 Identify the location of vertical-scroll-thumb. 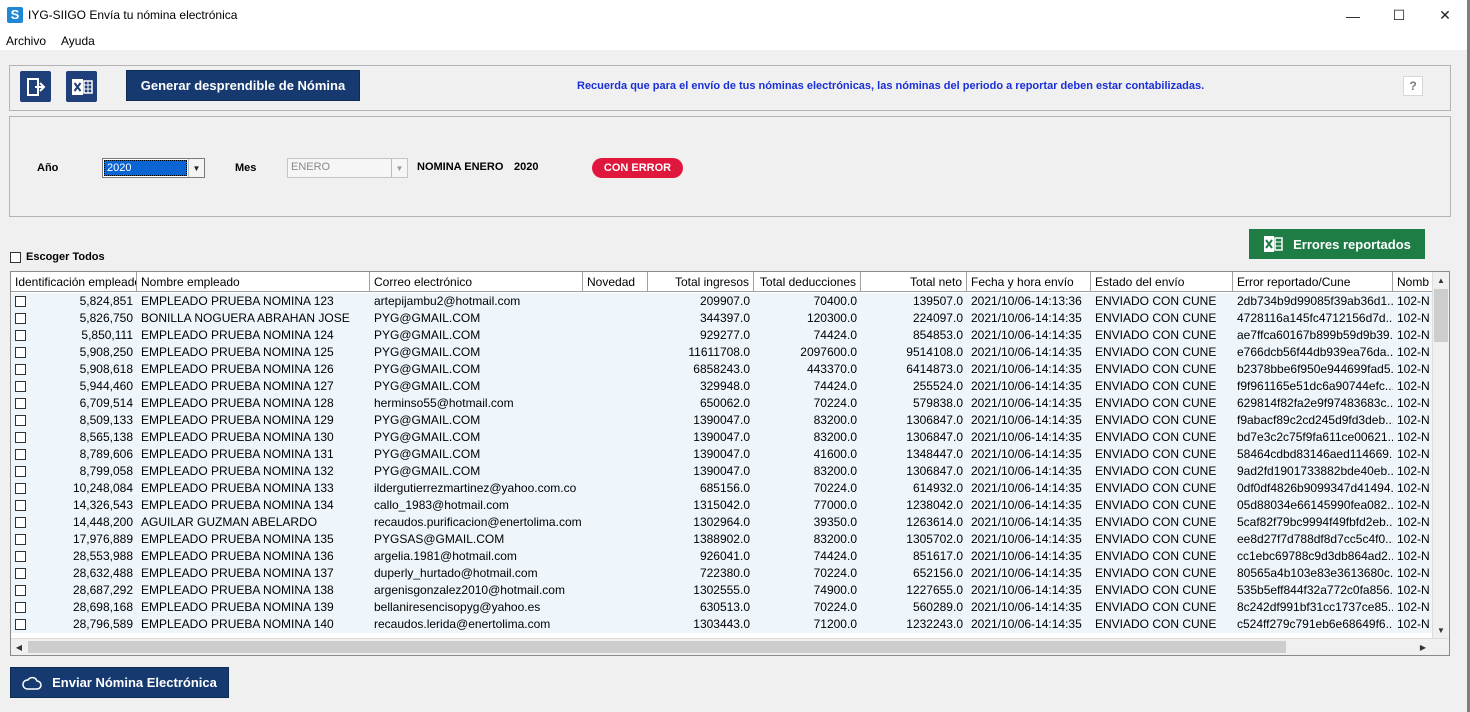
(1441, 315).